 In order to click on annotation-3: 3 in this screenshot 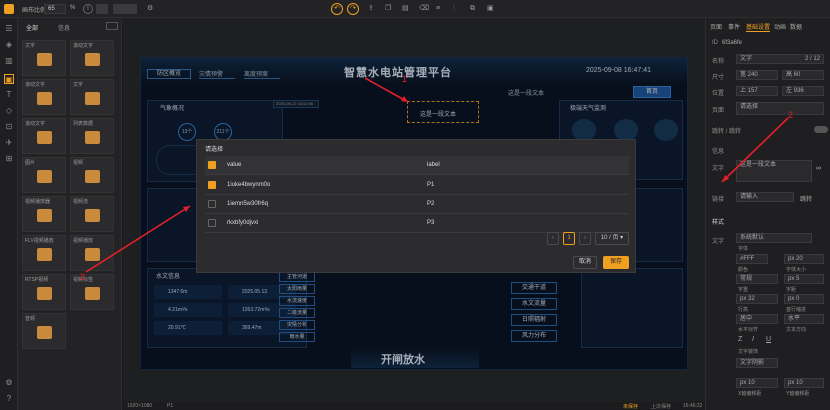, I will do `click(82, 277)`.